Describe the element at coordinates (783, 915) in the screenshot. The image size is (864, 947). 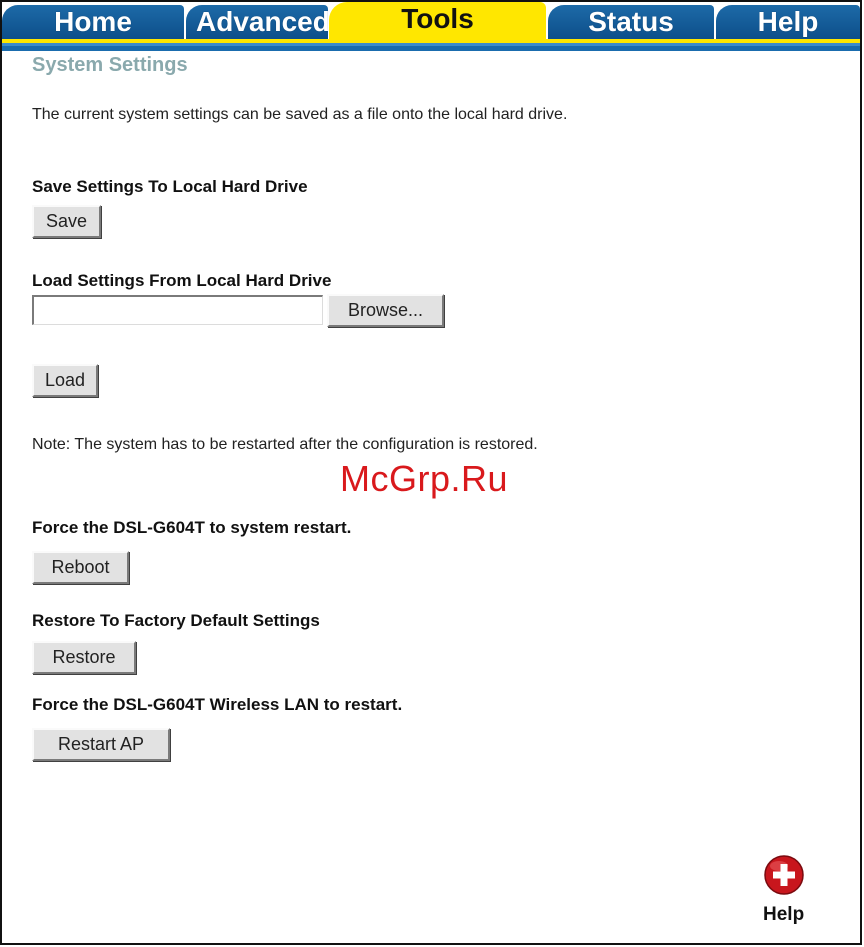
I see `help-label: Help` at that location.